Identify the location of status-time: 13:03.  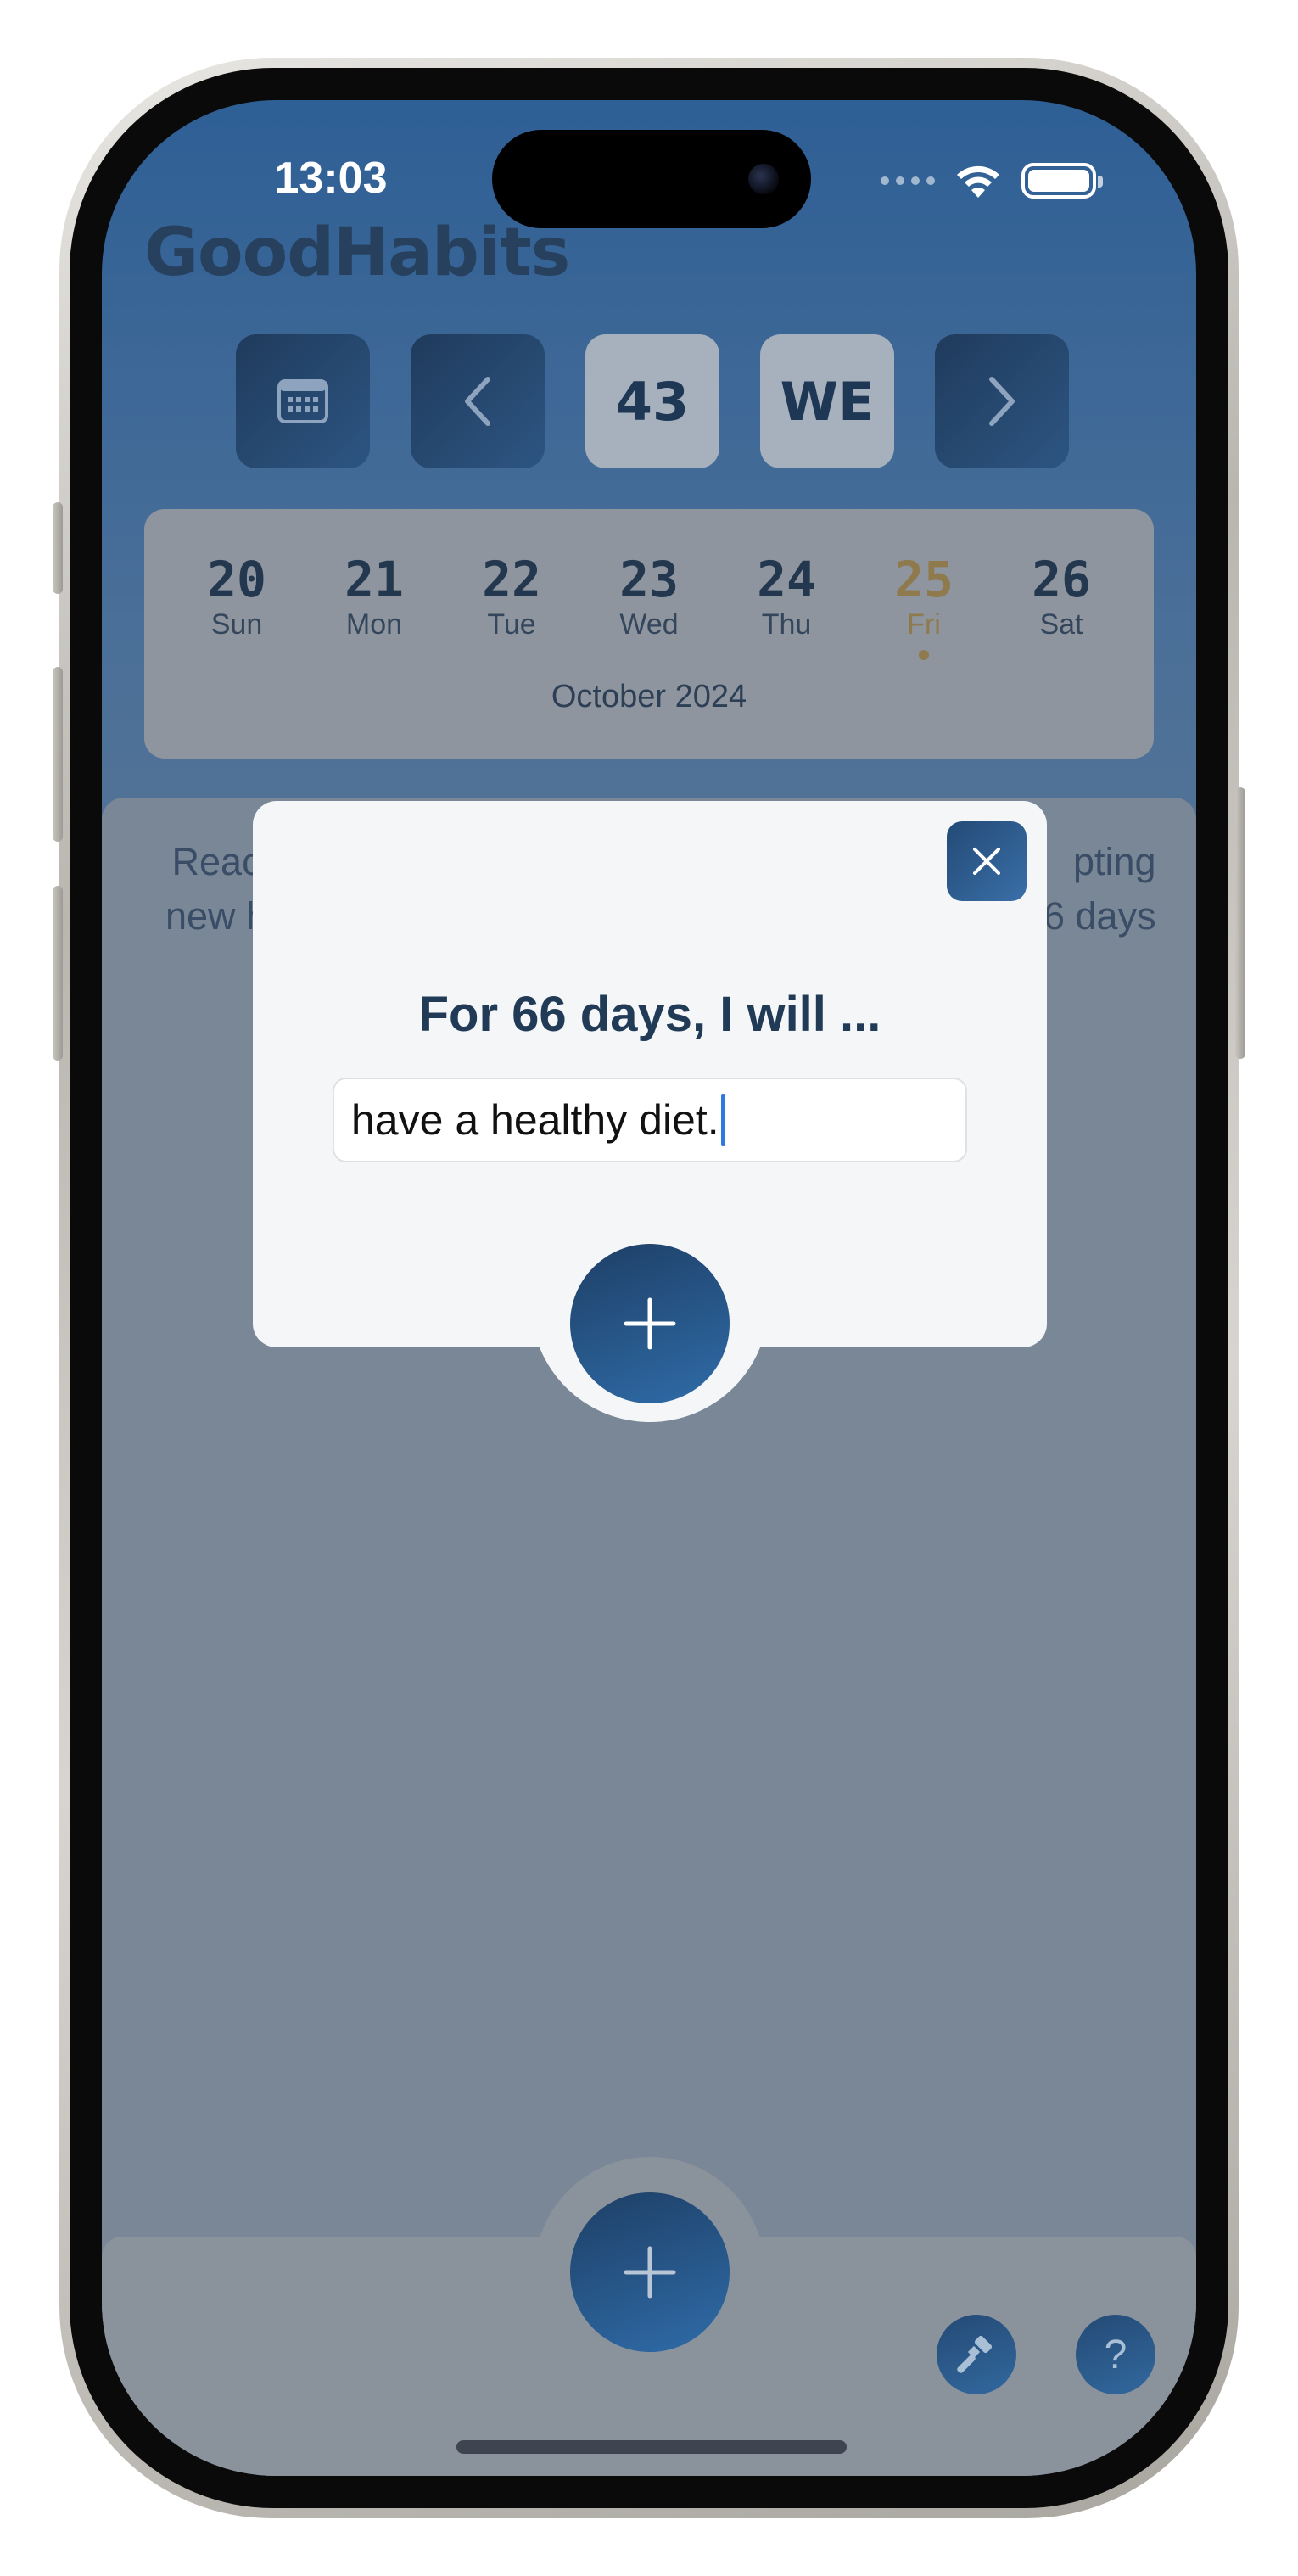
(331, 178).